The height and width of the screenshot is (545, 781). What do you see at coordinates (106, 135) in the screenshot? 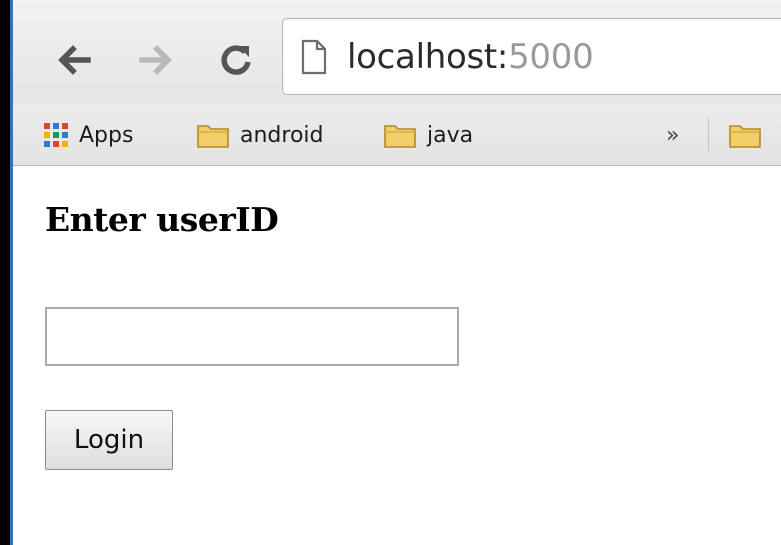
I see `bookmark-apps-label: Apps` at bounding box center [106, 135].